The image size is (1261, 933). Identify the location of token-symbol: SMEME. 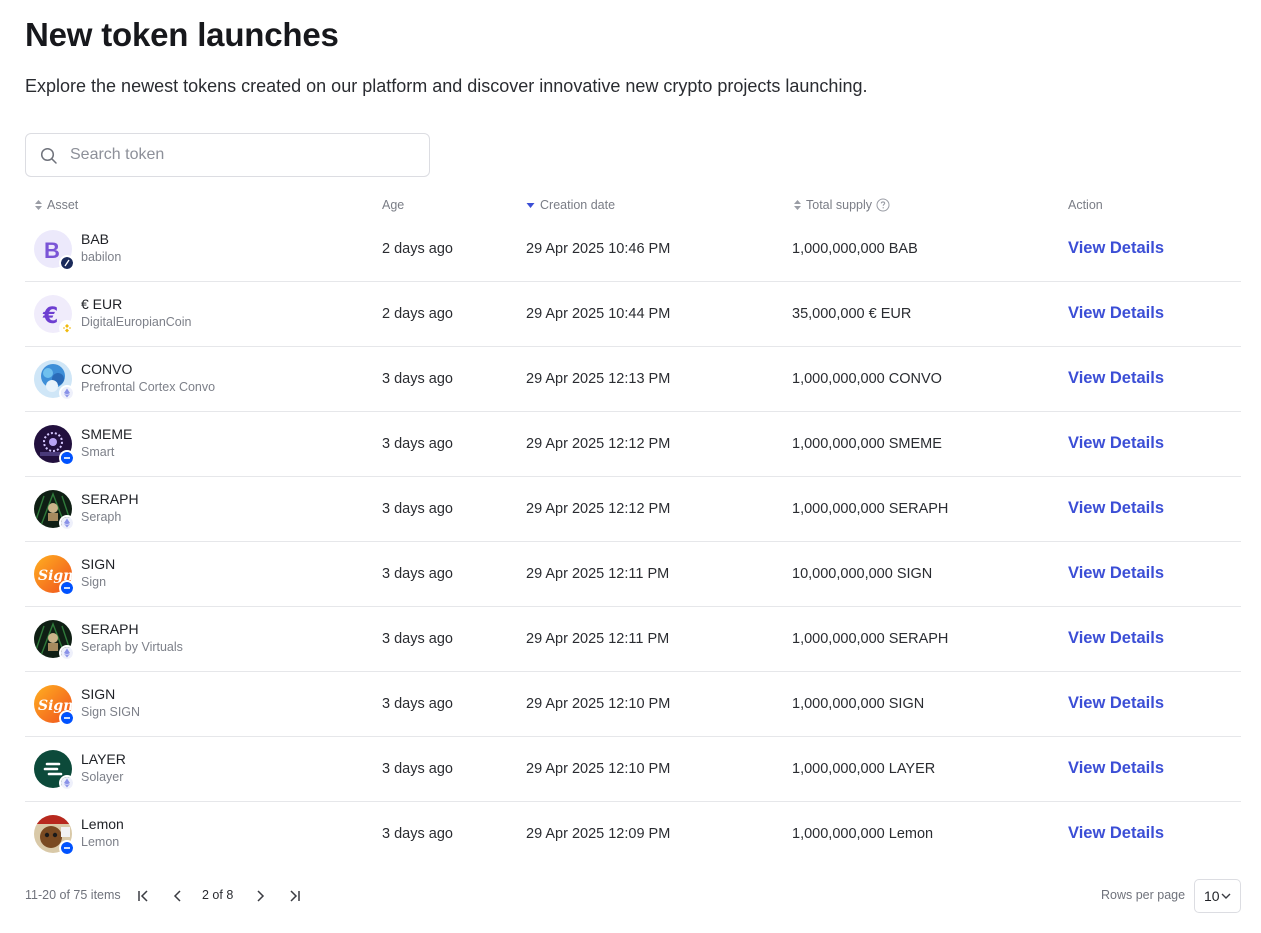
(107, 434).